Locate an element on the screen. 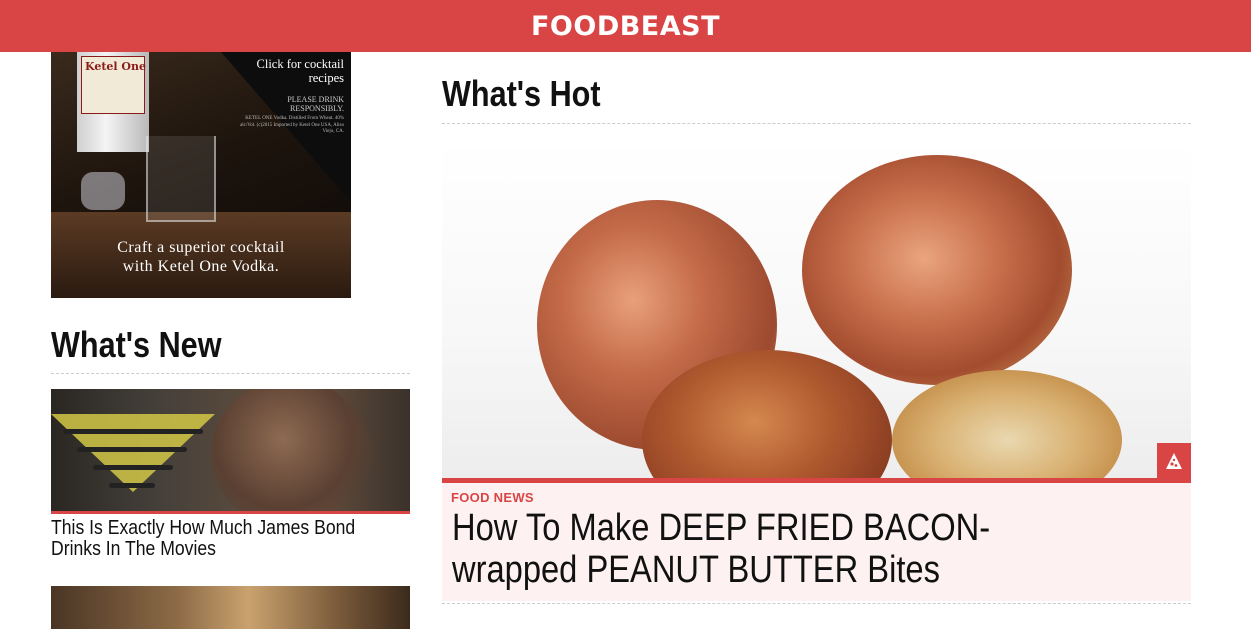 This screenshot has width=1251, height=629. whats-new-heading: What's New is located at coordinates (136, 344).